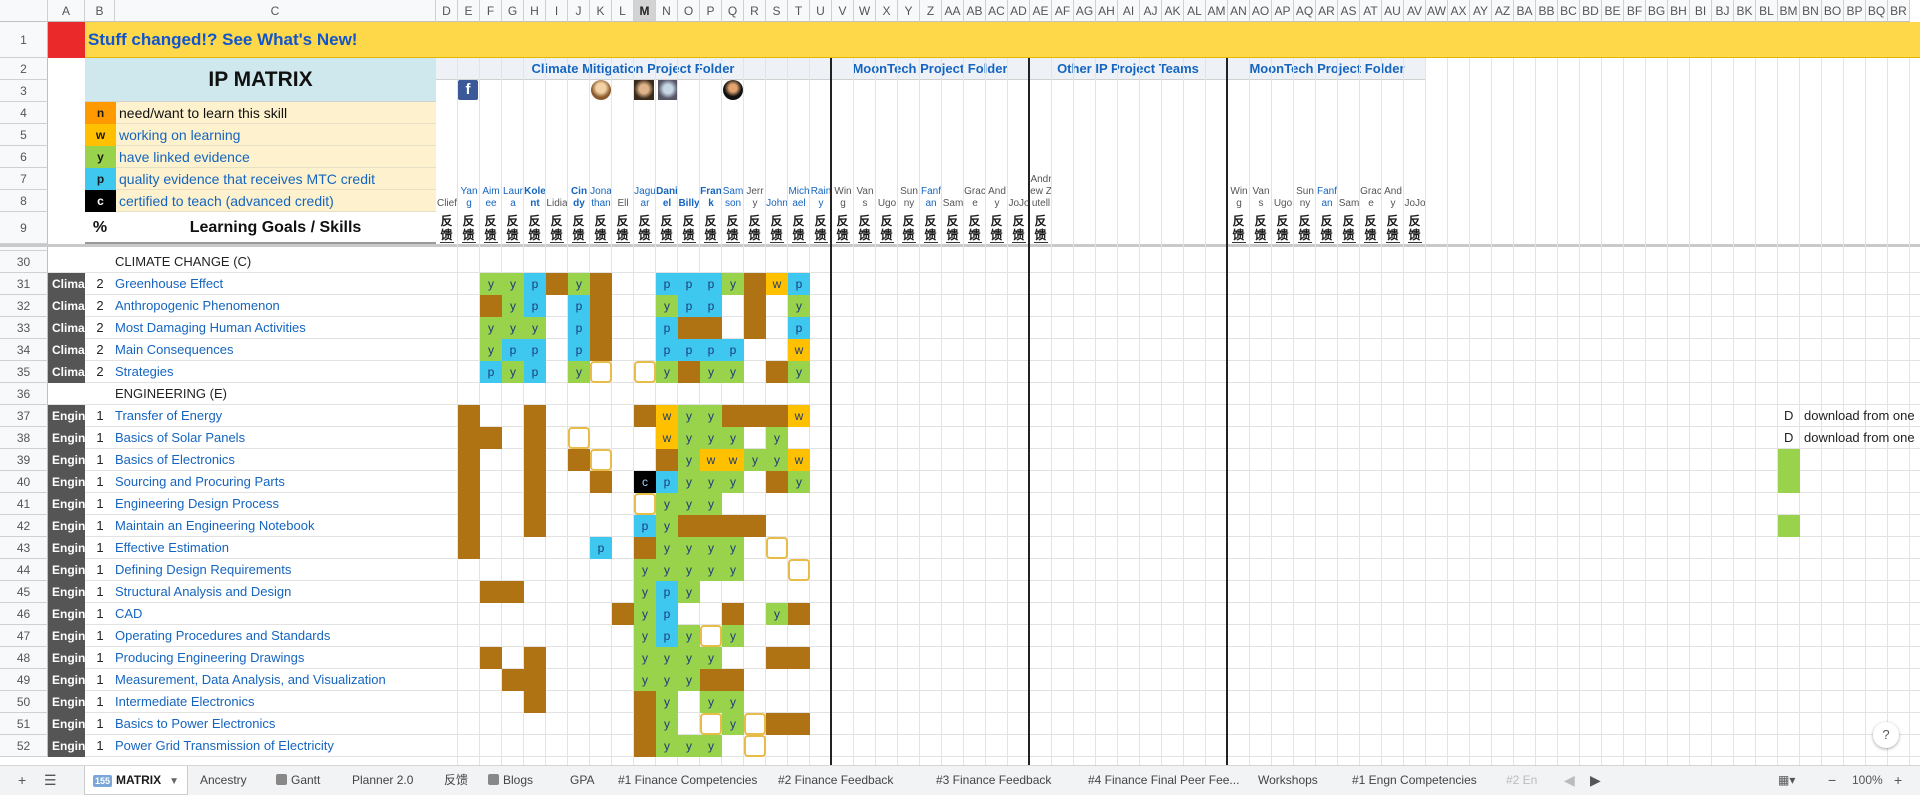 This screenshot has height=796, width=1920. I want to click on row-header-40: 40, so click(24, 482).